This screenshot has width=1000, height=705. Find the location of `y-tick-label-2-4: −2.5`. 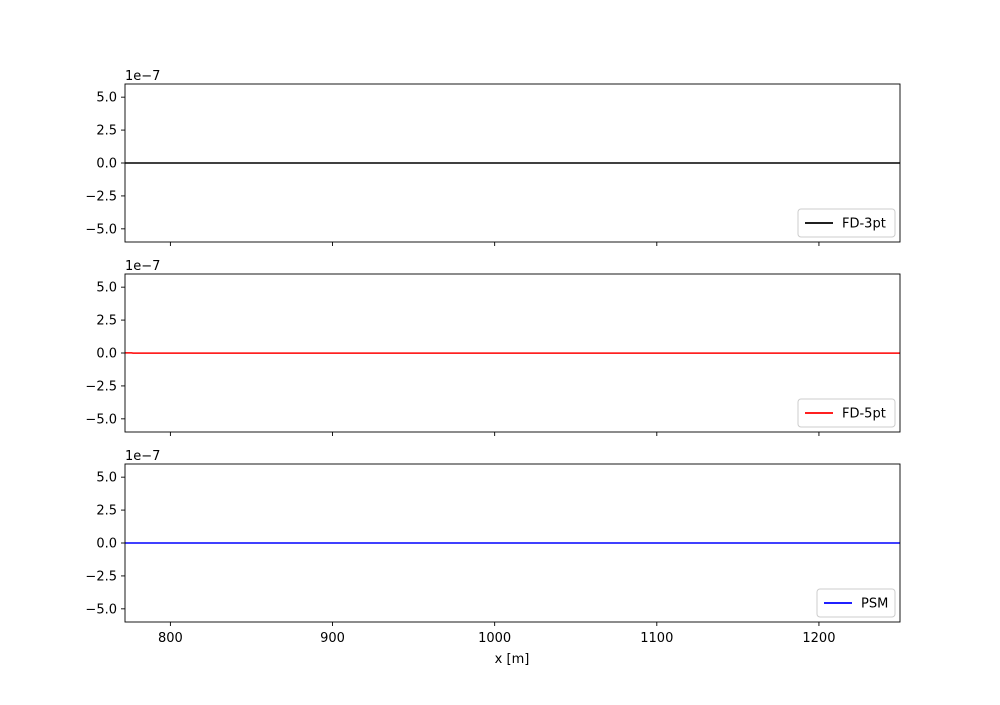

y-tick-label-2-4: −2.5 is located at coordinates (101, 386).